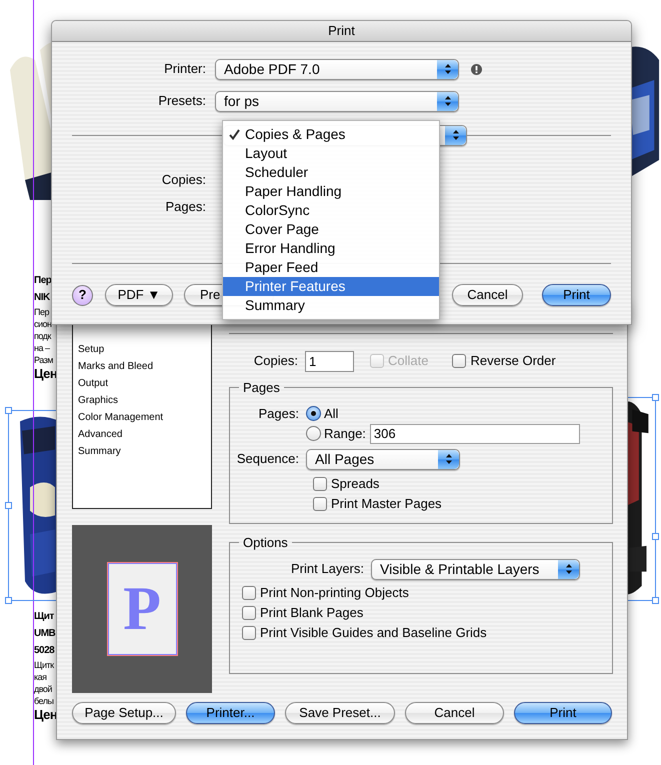 The image size is (661, 765). What do you see at coordinates (45, 634) in the screenshot?
I see `heading-text: UMB` at bounding box center [45, 634].